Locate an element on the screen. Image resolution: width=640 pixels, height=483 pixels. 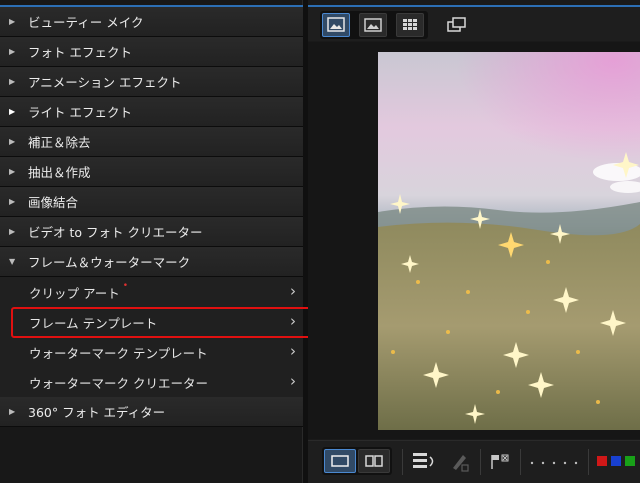
menu-item-extract: ▶ 抽出＆作成 is located at coordinates (151, 172).